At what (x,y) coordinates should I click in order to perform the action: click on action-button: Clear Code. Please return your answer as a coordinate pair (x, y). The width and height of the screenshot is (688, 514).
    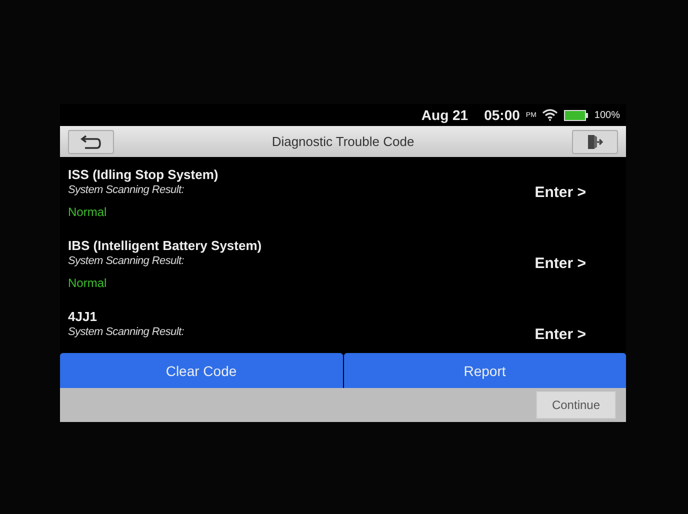
    Looking at the image, I should click on (201, 370).